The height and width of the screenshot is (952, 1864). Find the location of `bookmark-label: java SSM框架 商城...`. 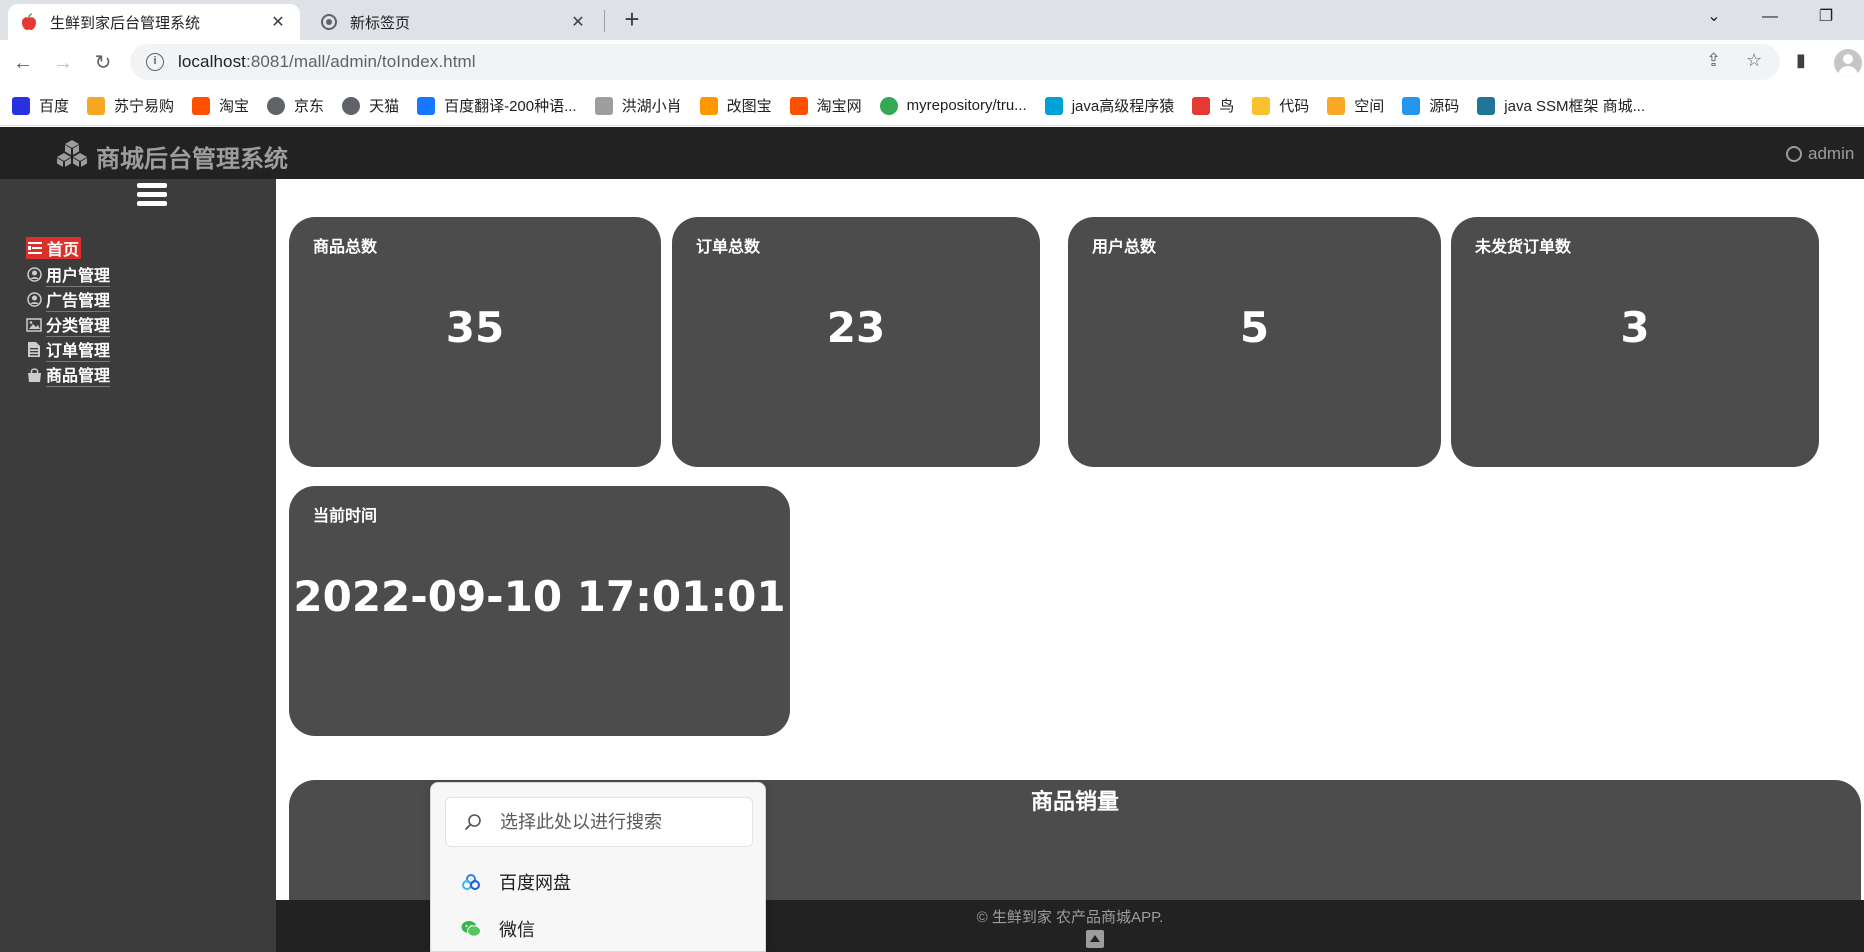

bookmark-label: java SSM框架 商城... is located at coordinates (1575, 106).